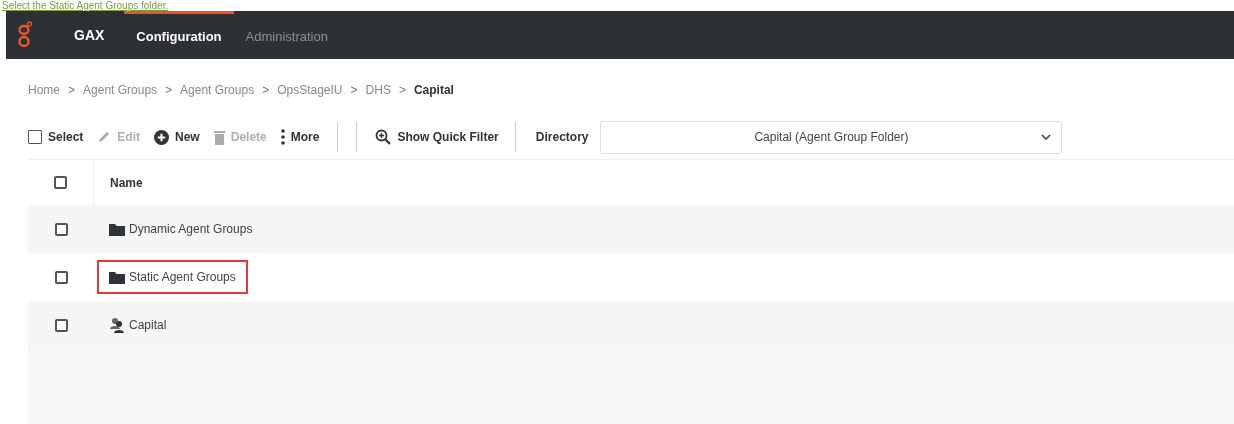 This screenshot has height=424, width=1234. What do you see at coordinates (562, 137) in the screenshot?
I see `directory-label: Directory` at bounding box center [562, 137].